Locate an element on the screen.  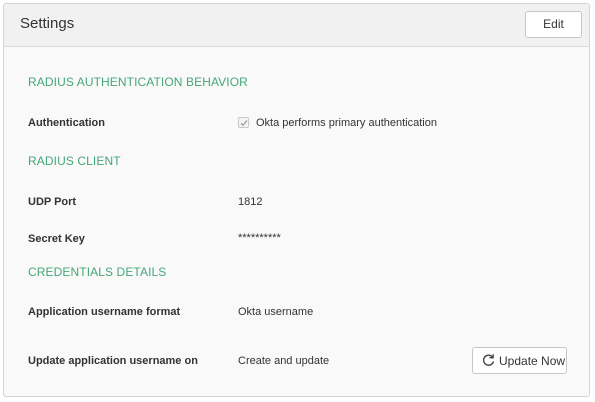
refresh-icon is located at coordinates (488, 360).